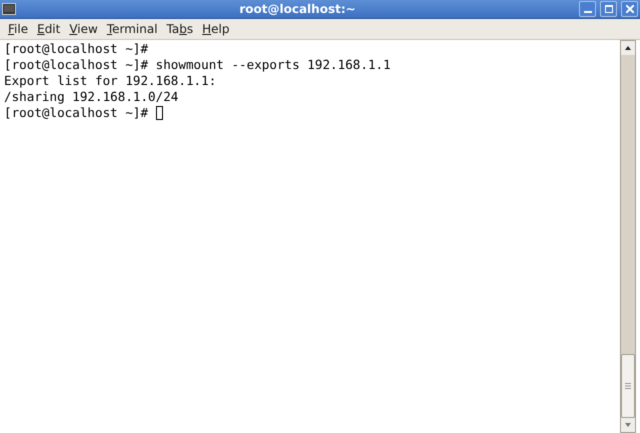 This screenshot has width=640, height=433. Describe the element at coordinates (216, 29) in the screenshot. I see `menu-item: Help` at that location.